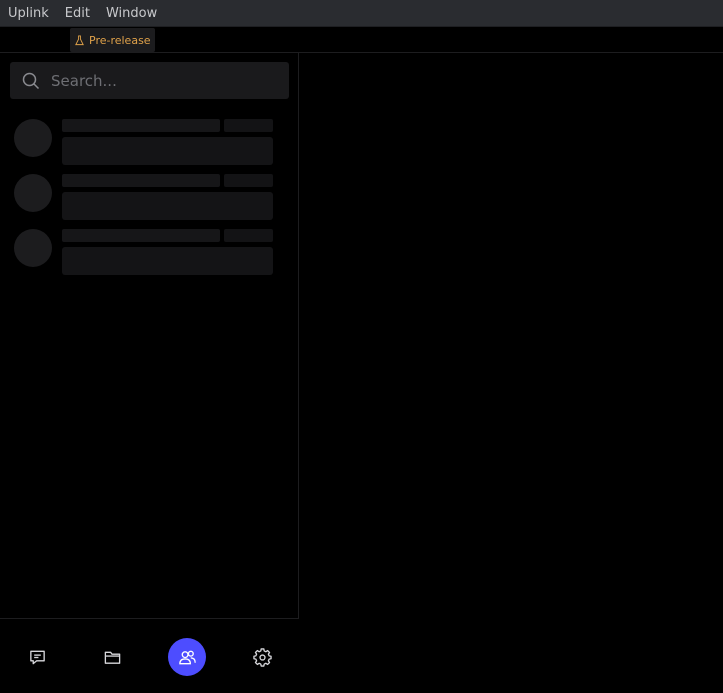 Image resolution: width=723 pixels, height=693 pixels. Describe the element at coordinates (120, 40) in the screenshot. I see `pre-release-label: Pre-release` at that location.